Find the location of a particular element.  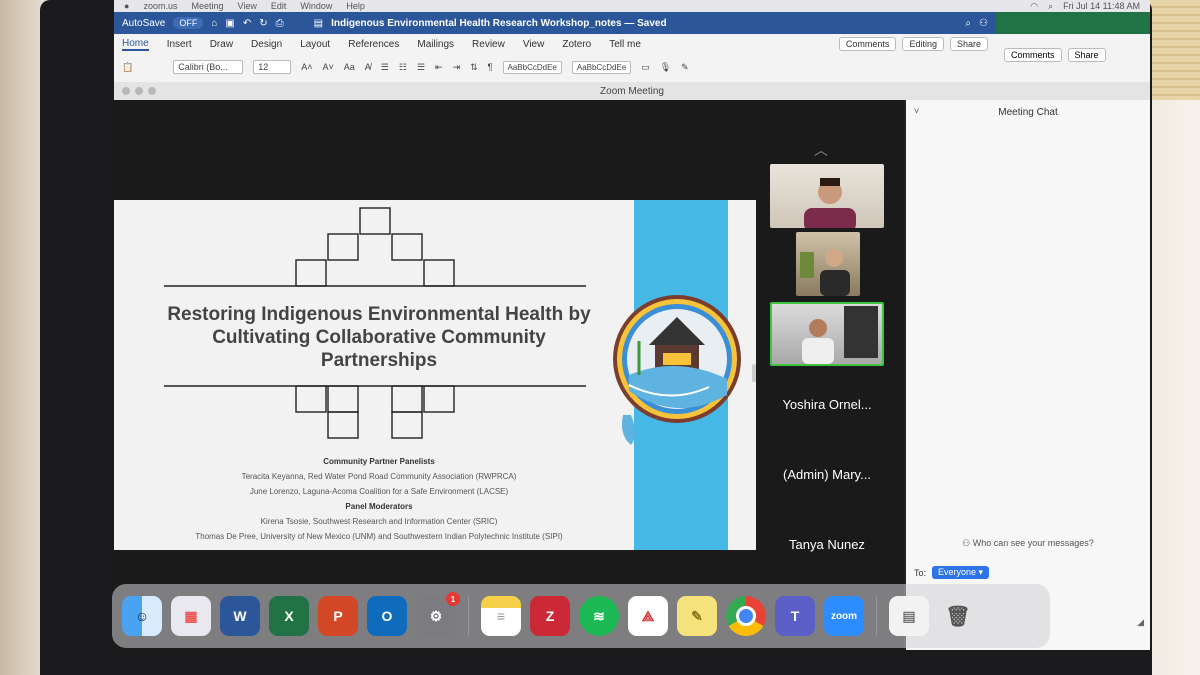

zotero-app-icon: Z is located at coordinates (550, 616).